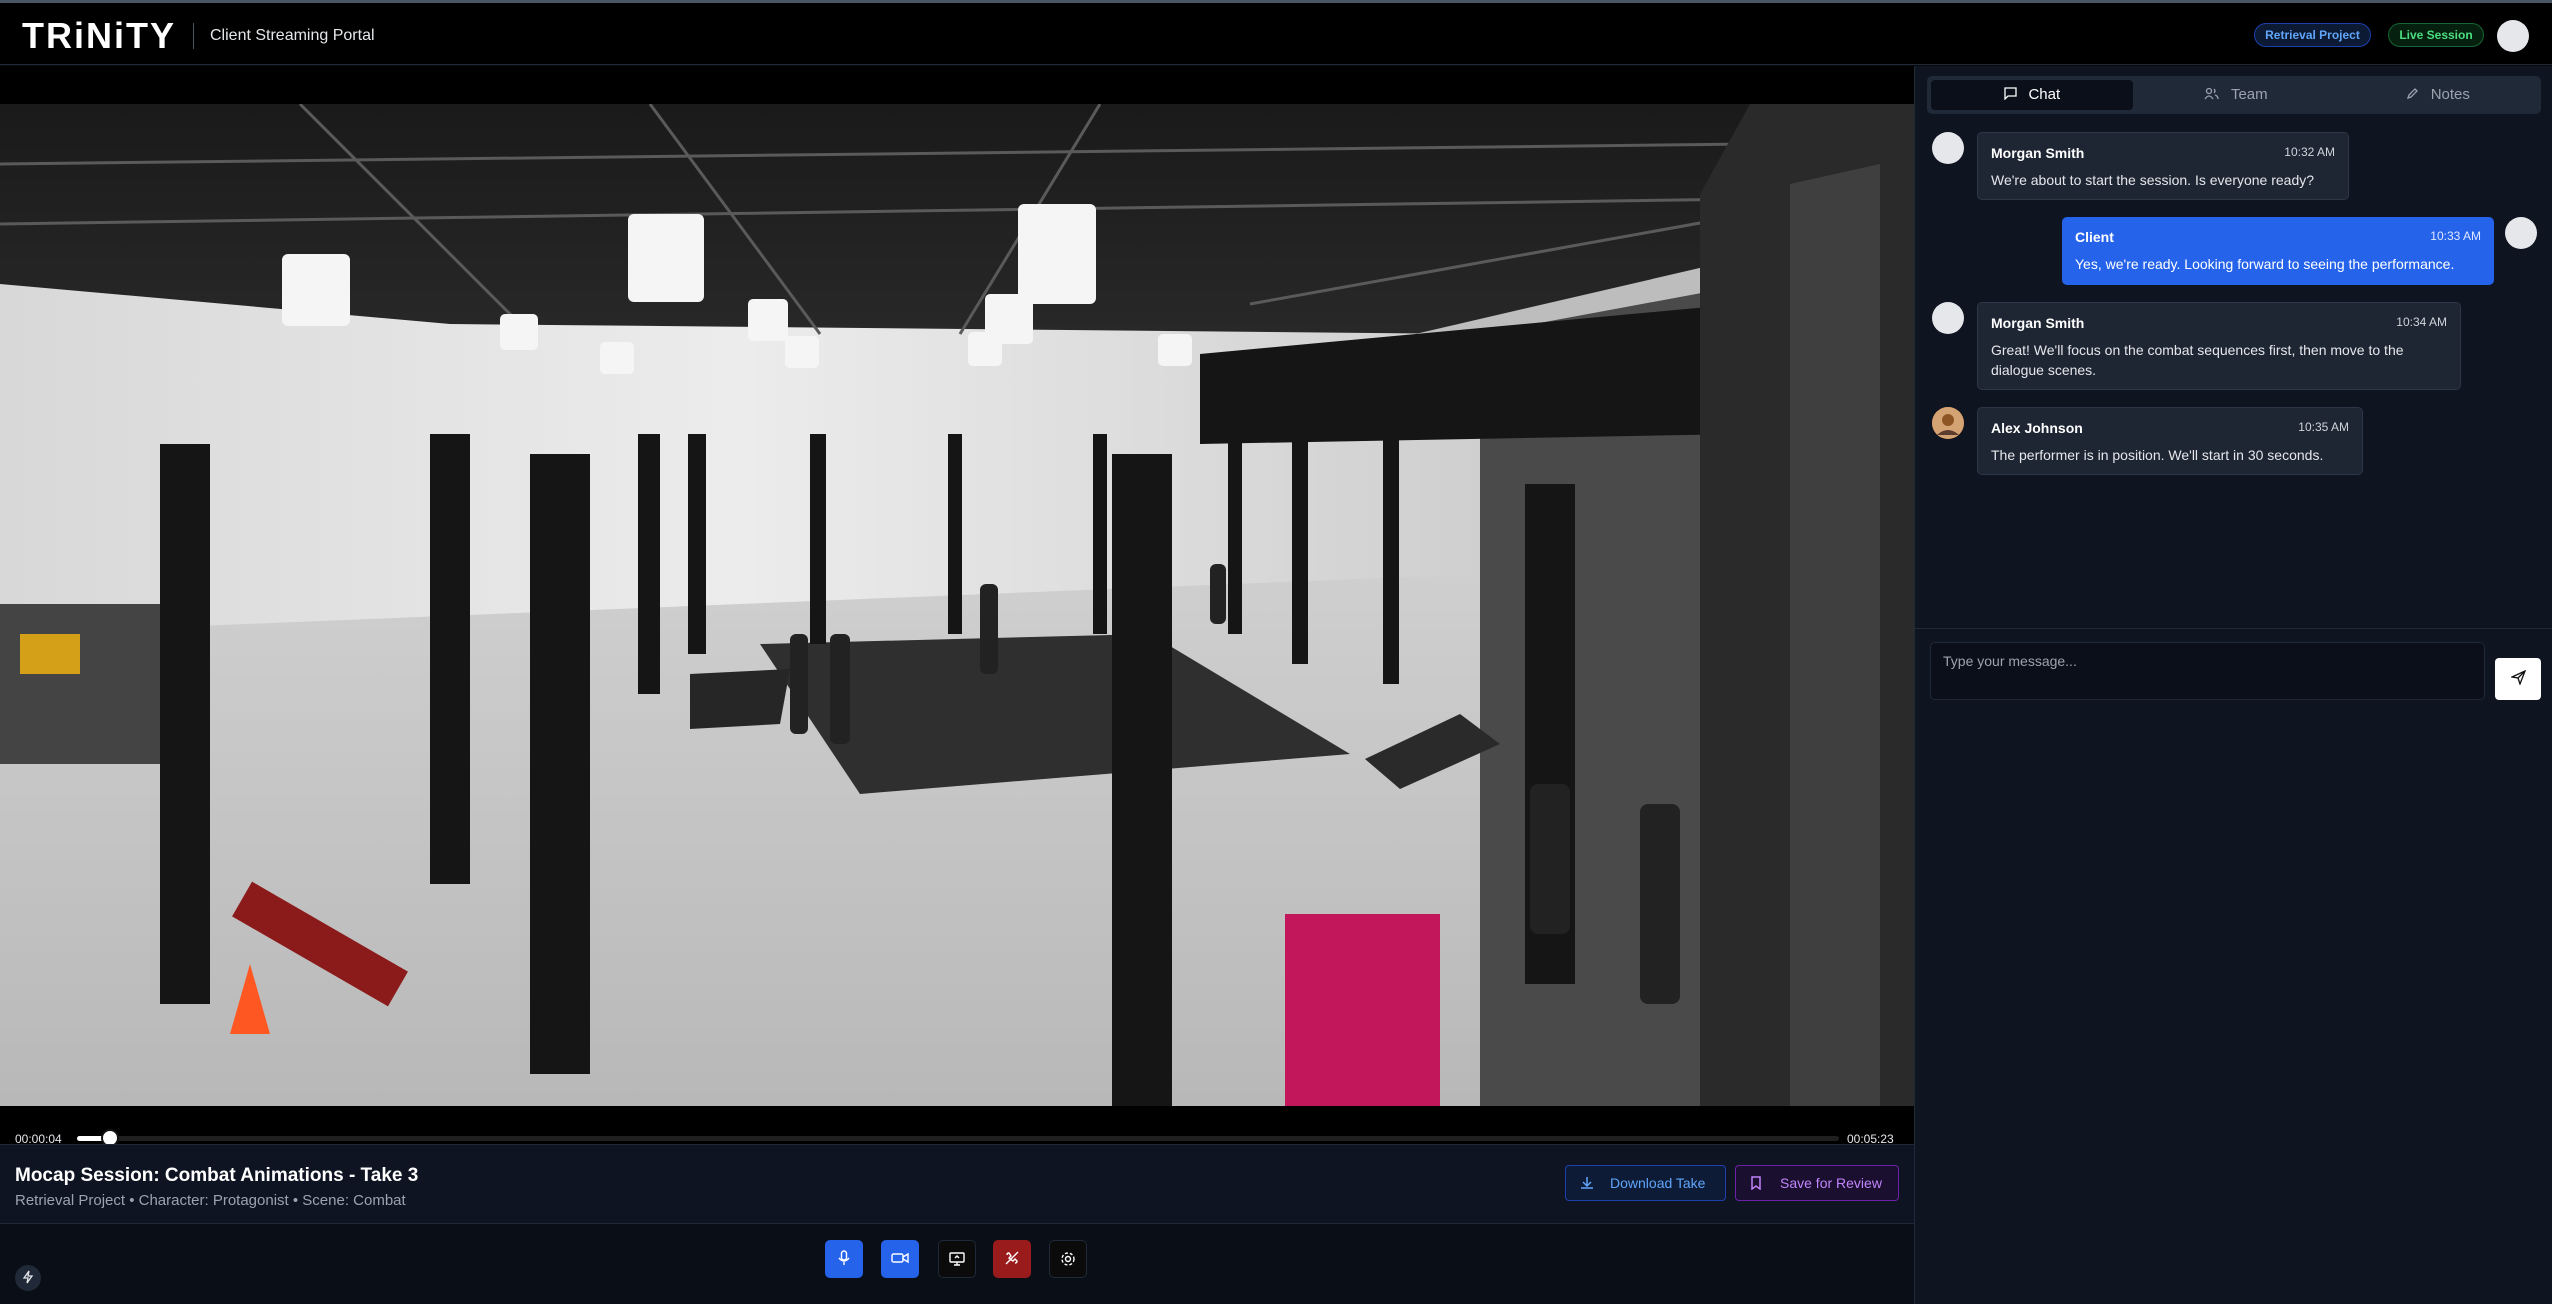  I want to click on message-time: 10:35 AM, so click(2323, 427).